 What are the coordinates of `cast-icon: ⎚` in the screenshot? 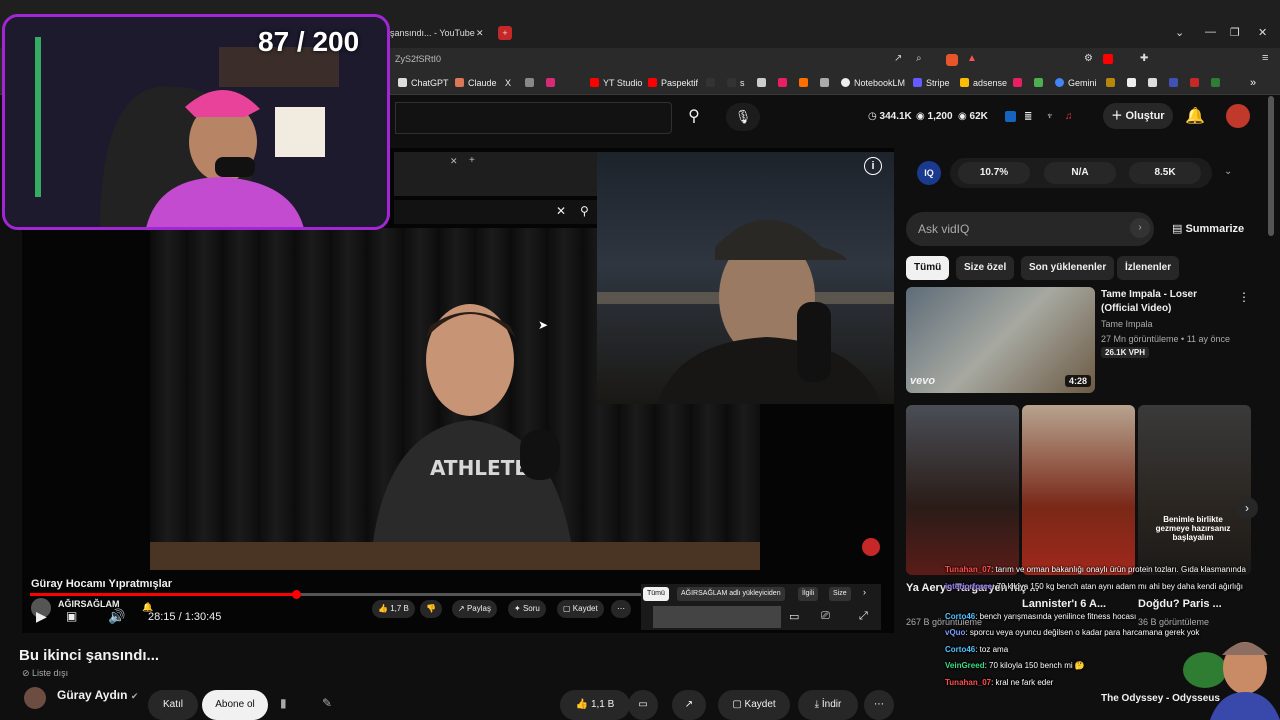 It's located at (825, 616).